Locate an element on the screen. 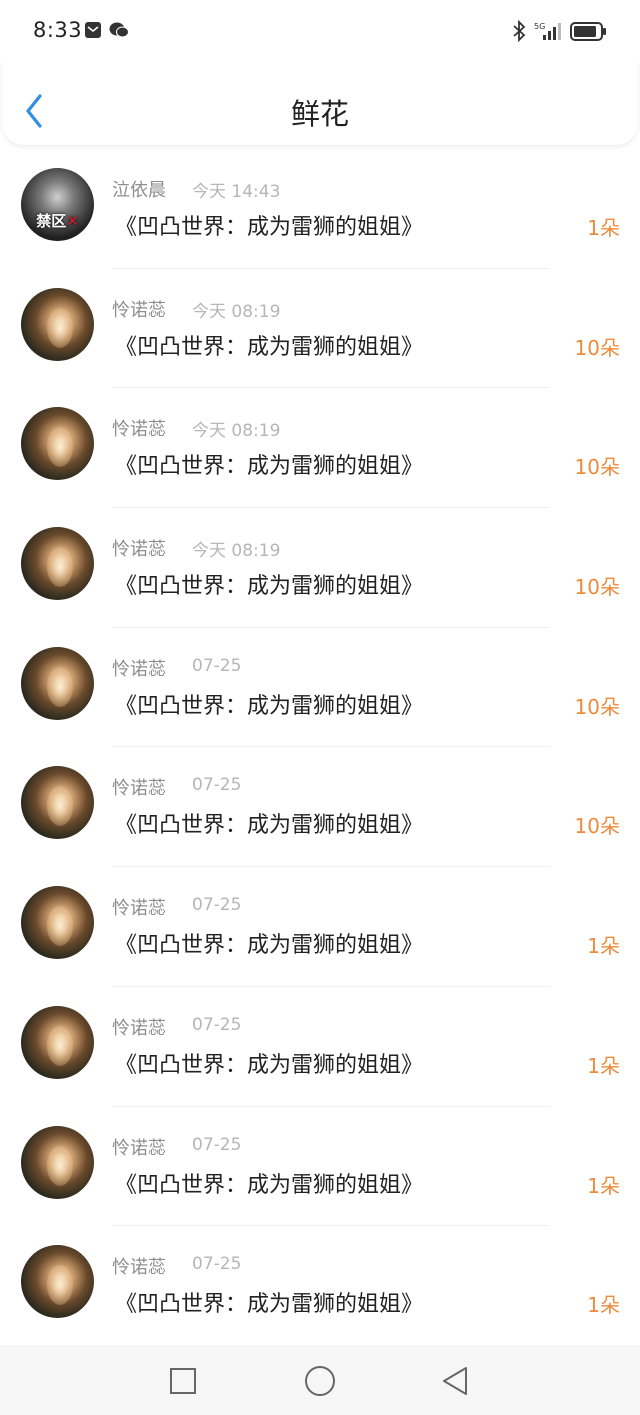 The height and width of the screenshot is (1415, 640). home-circle-icon is located at coordinates (320, 1381).